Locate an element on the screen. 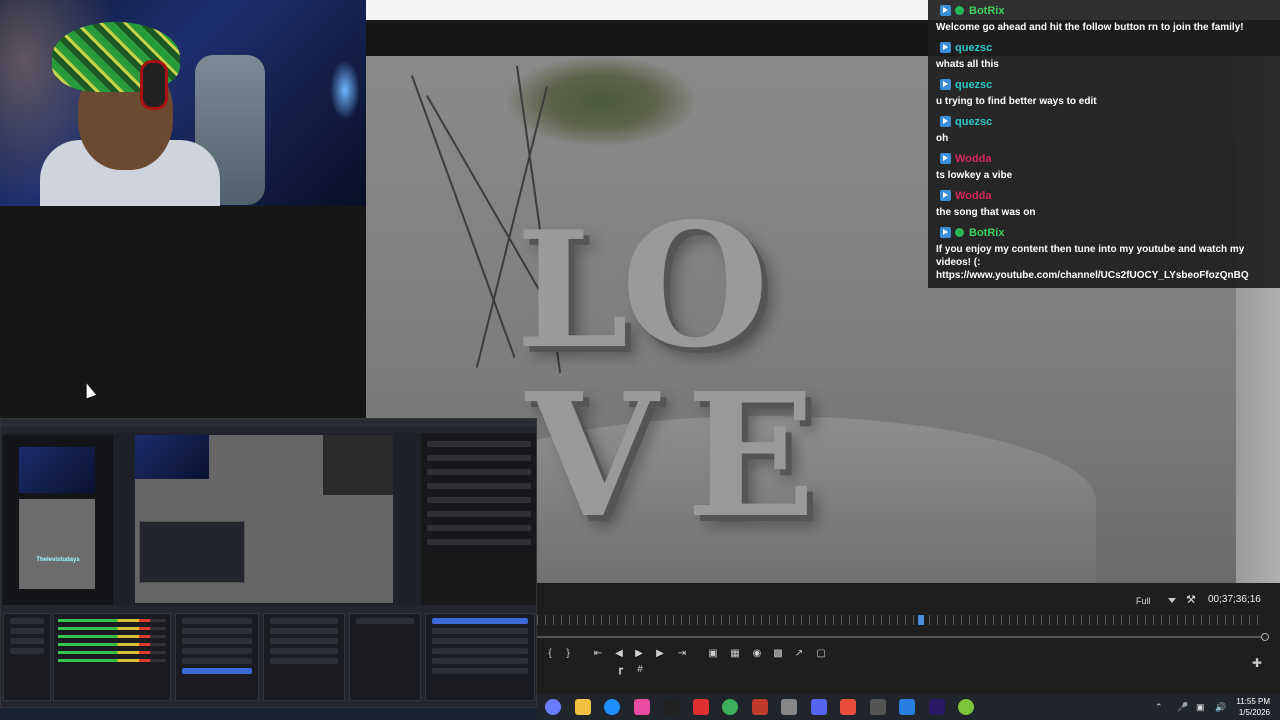 The width and height of the screenshot is (1280, 720). discord-icon is located at coordinates (818, 707).